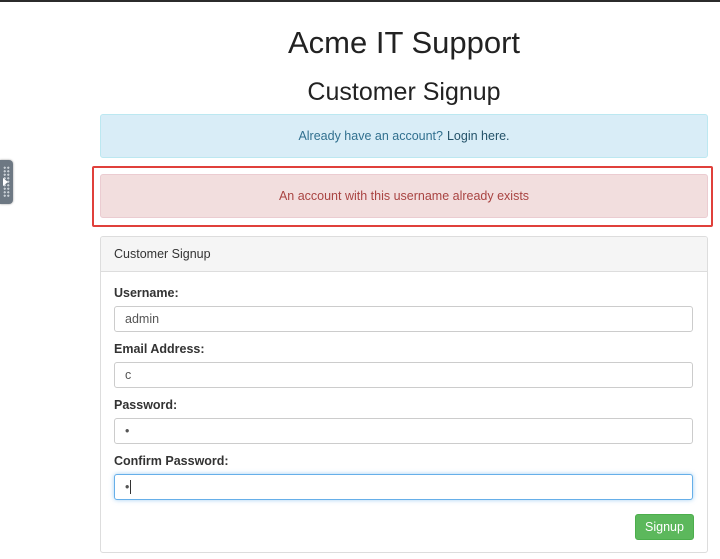  I want to click on app-title: Acme IT Support, so click(404, 42).